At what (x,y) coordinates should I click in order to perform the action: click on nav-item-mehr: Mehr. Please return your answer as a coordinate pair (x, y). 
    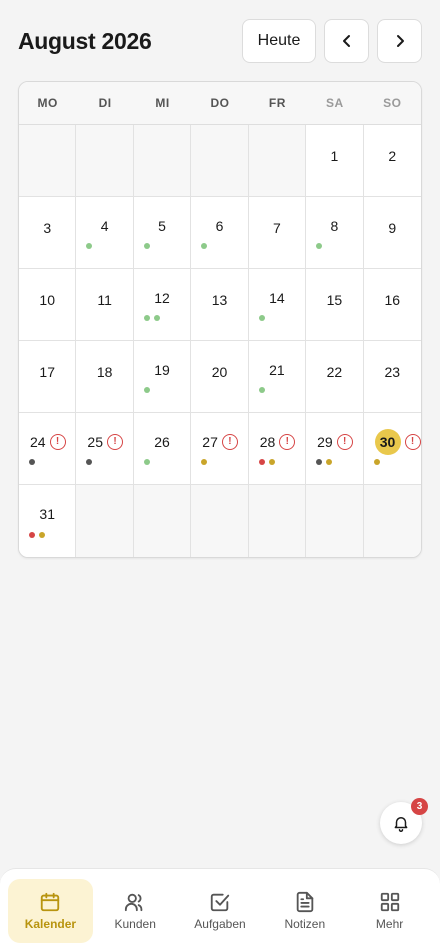
    Looking at the image, I should click on (389, 911).